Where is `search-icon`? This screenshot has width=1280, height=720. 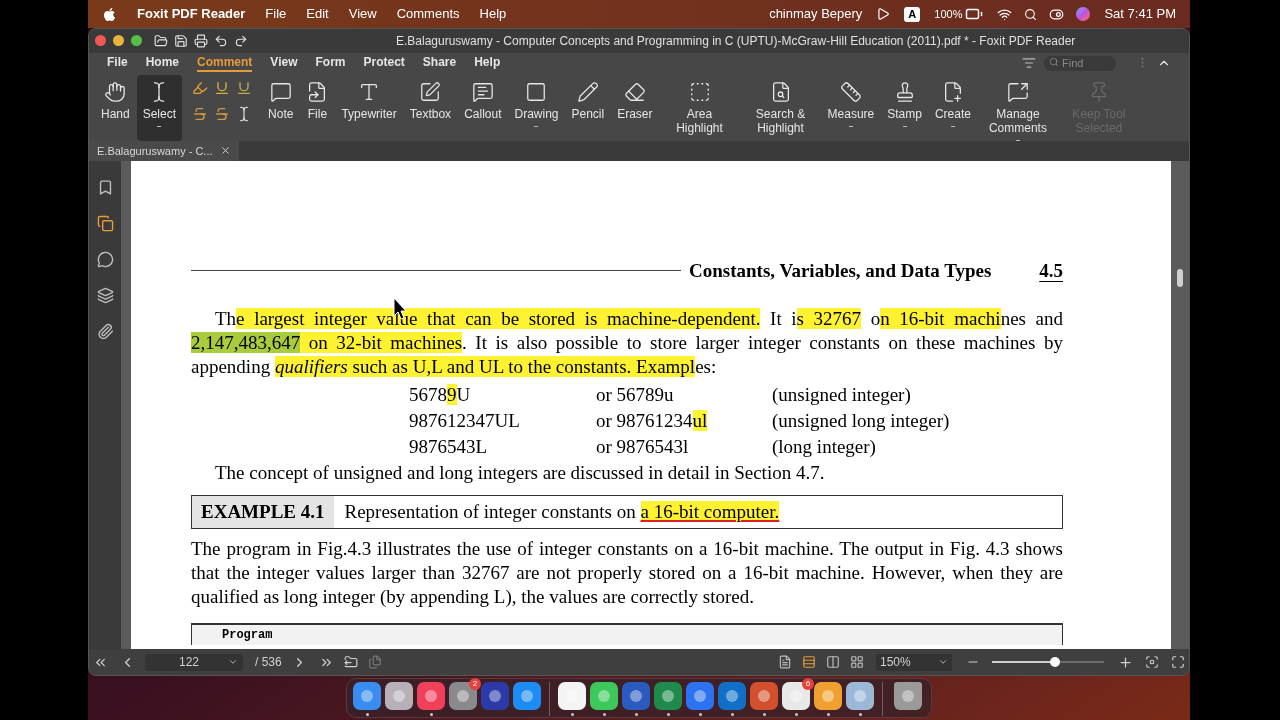 search-icon is located at coordinates (1031, 14).